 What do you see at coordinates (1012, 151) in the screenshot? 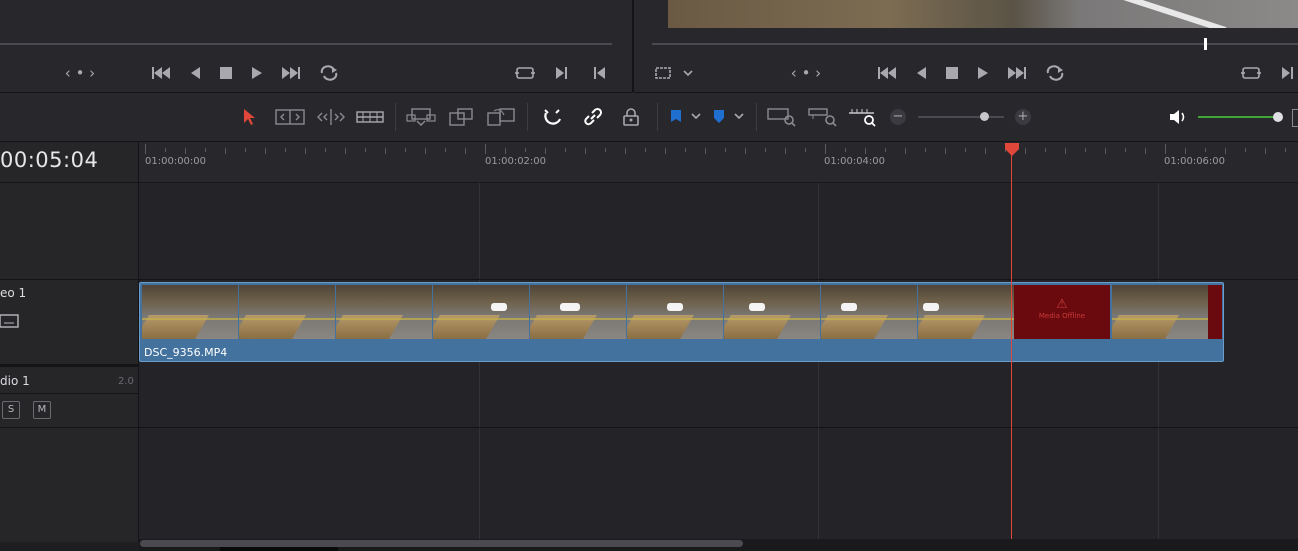
I see `playhead-handle-icon` at bounding box center [1012, 151].